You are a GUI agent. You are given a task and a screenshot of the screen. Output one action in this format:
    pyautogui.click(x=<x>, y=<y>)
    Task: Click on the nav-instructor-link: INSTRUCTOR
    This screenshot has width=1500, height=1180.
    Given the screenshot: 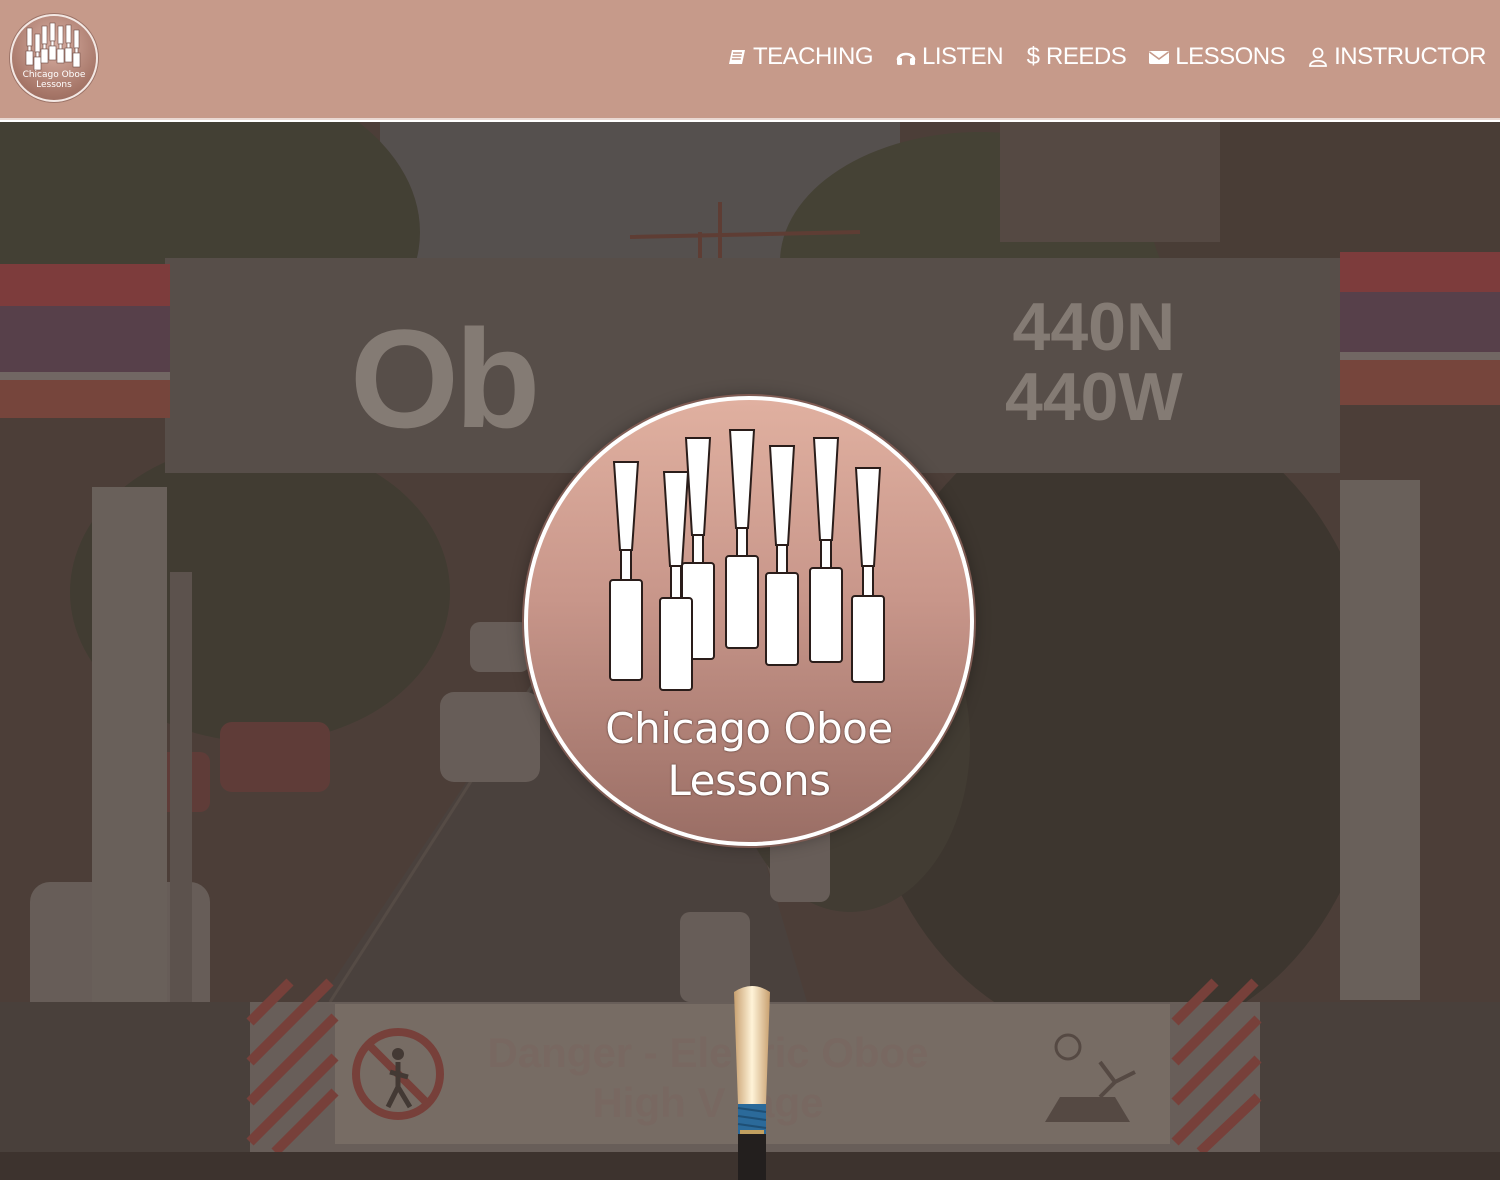 What is the action you would take?
    pyautogui.click(x=1396, y=57)
    